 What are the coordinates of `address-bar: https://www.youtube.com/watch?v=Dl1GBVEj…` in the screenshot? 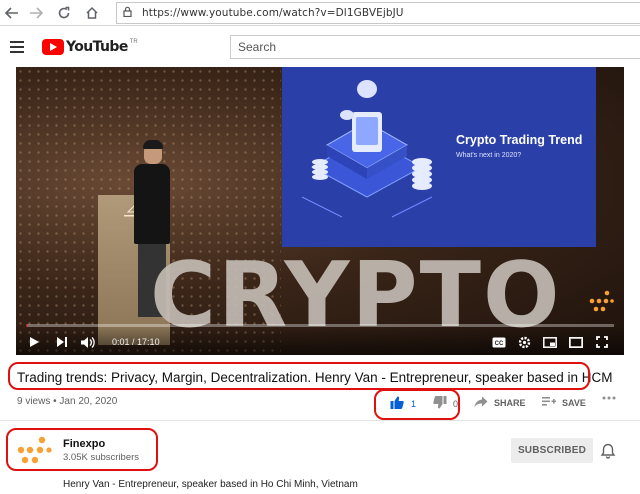 It's located at (378, 13).